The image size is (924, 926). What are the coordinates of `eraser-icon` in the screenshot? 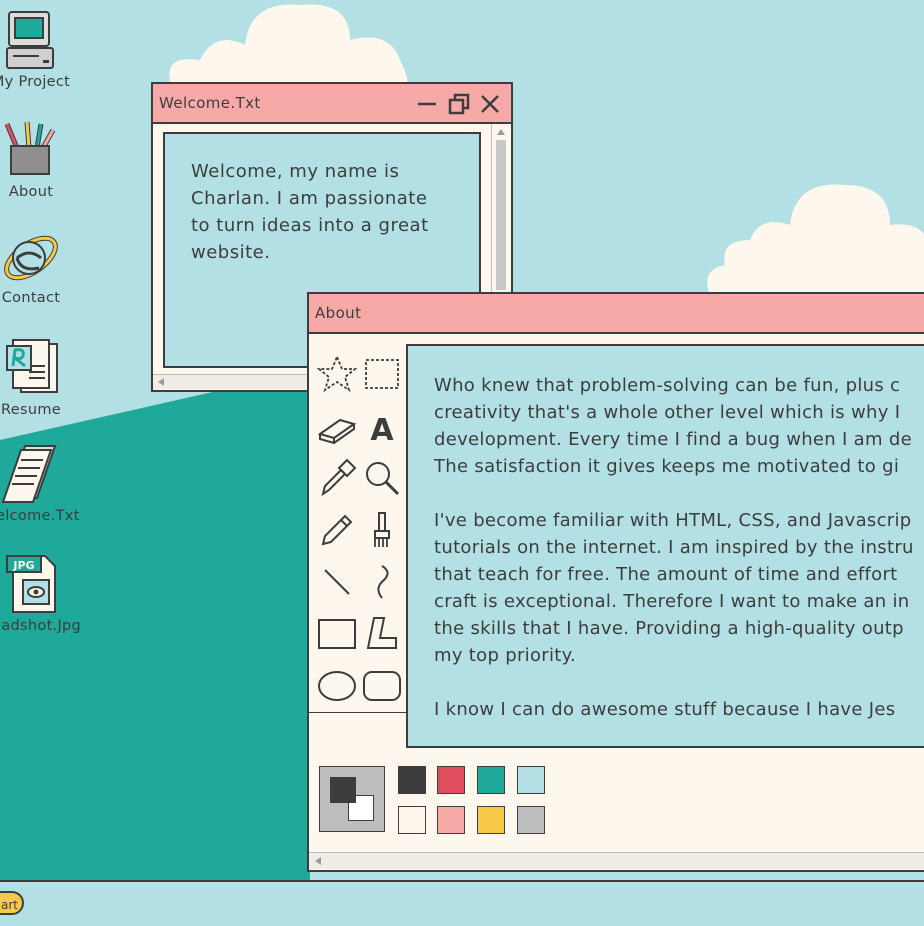 It's located at (337, 426).